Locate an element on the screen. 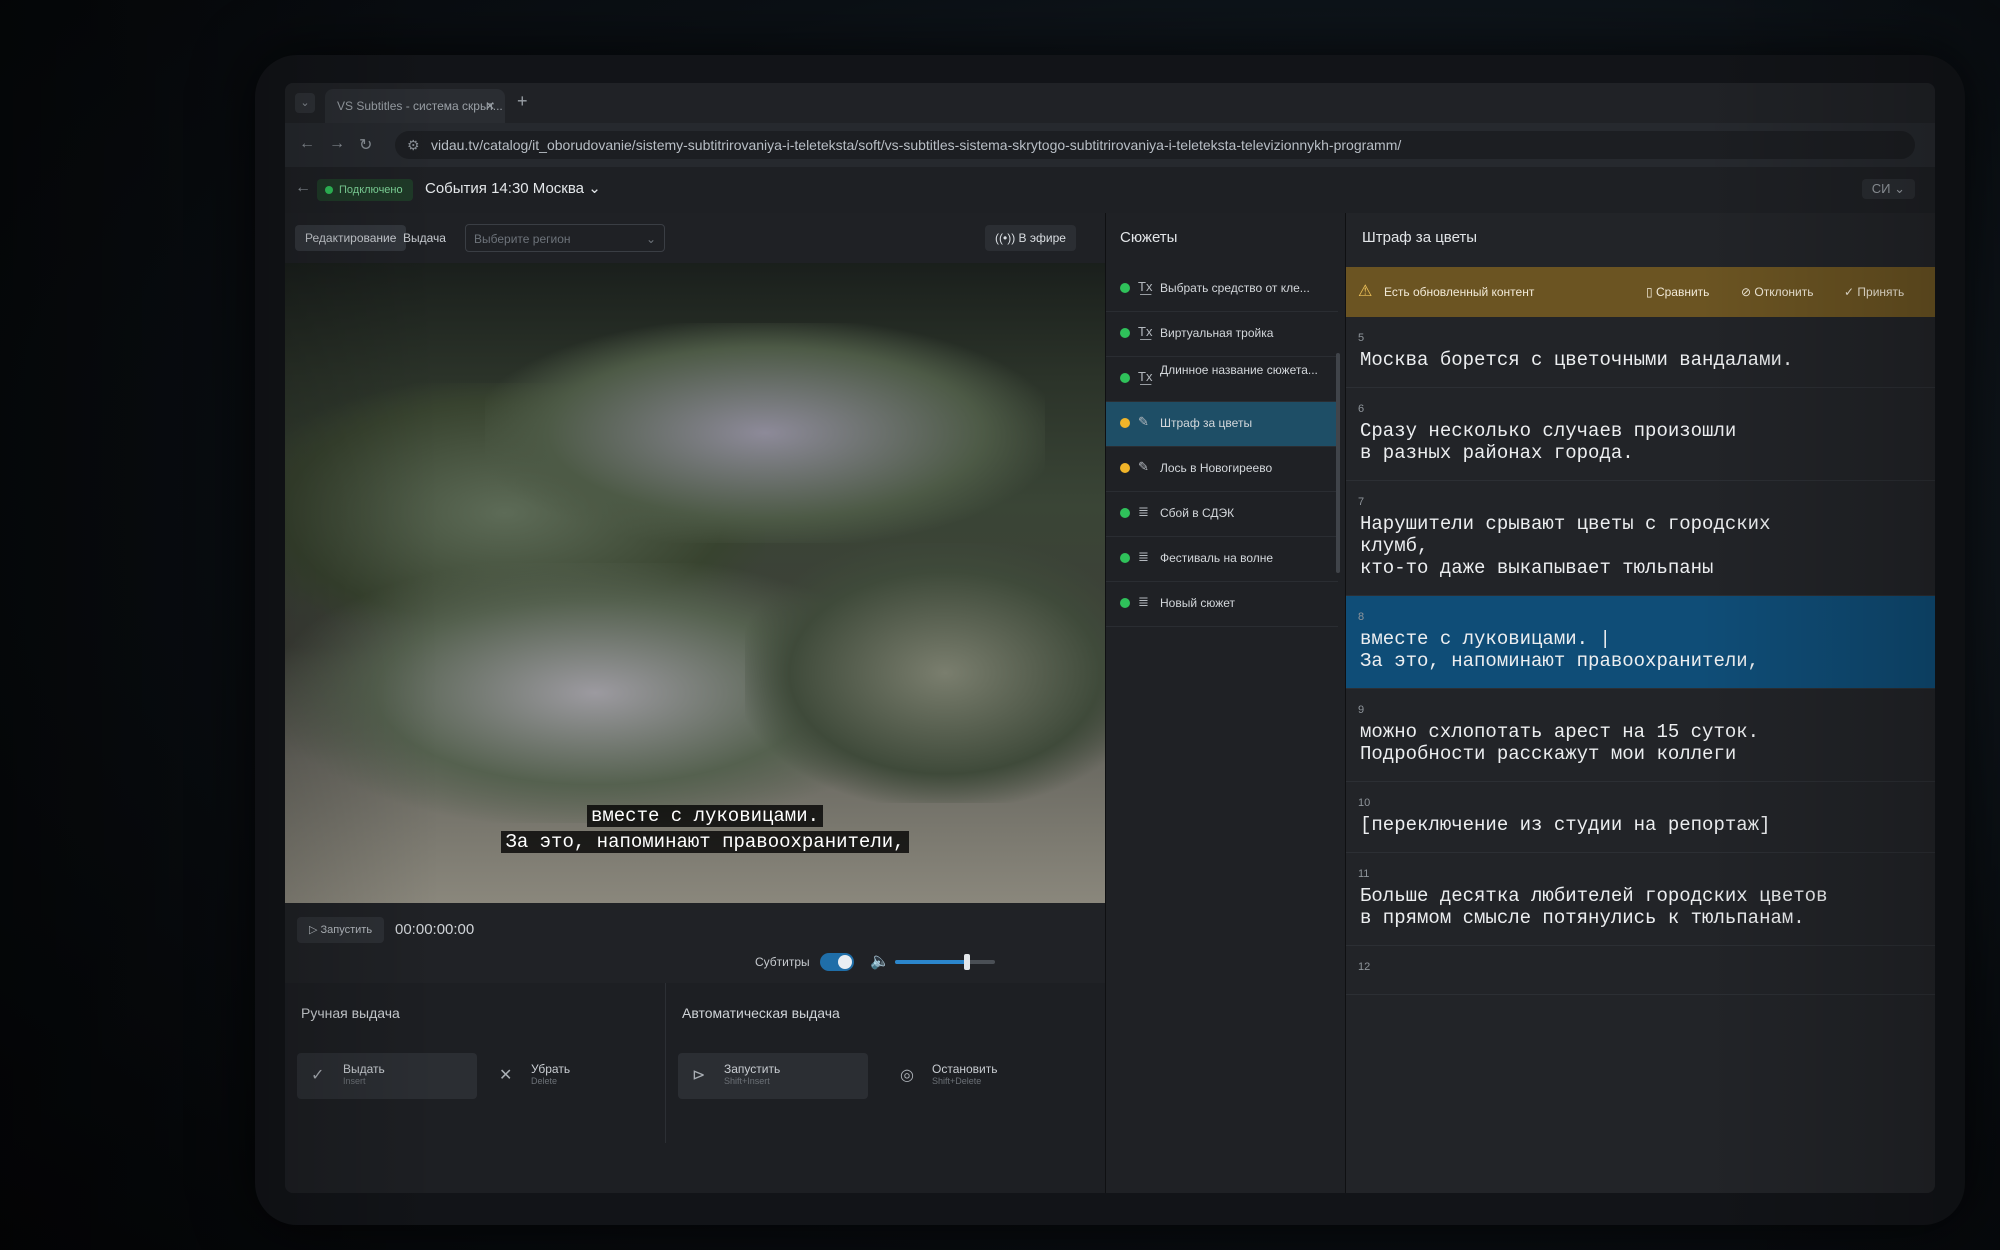 This screenshot has height=1250, width=2000. issue-button: ✓ Выдать Insert is located at coordinates (387, 1076).